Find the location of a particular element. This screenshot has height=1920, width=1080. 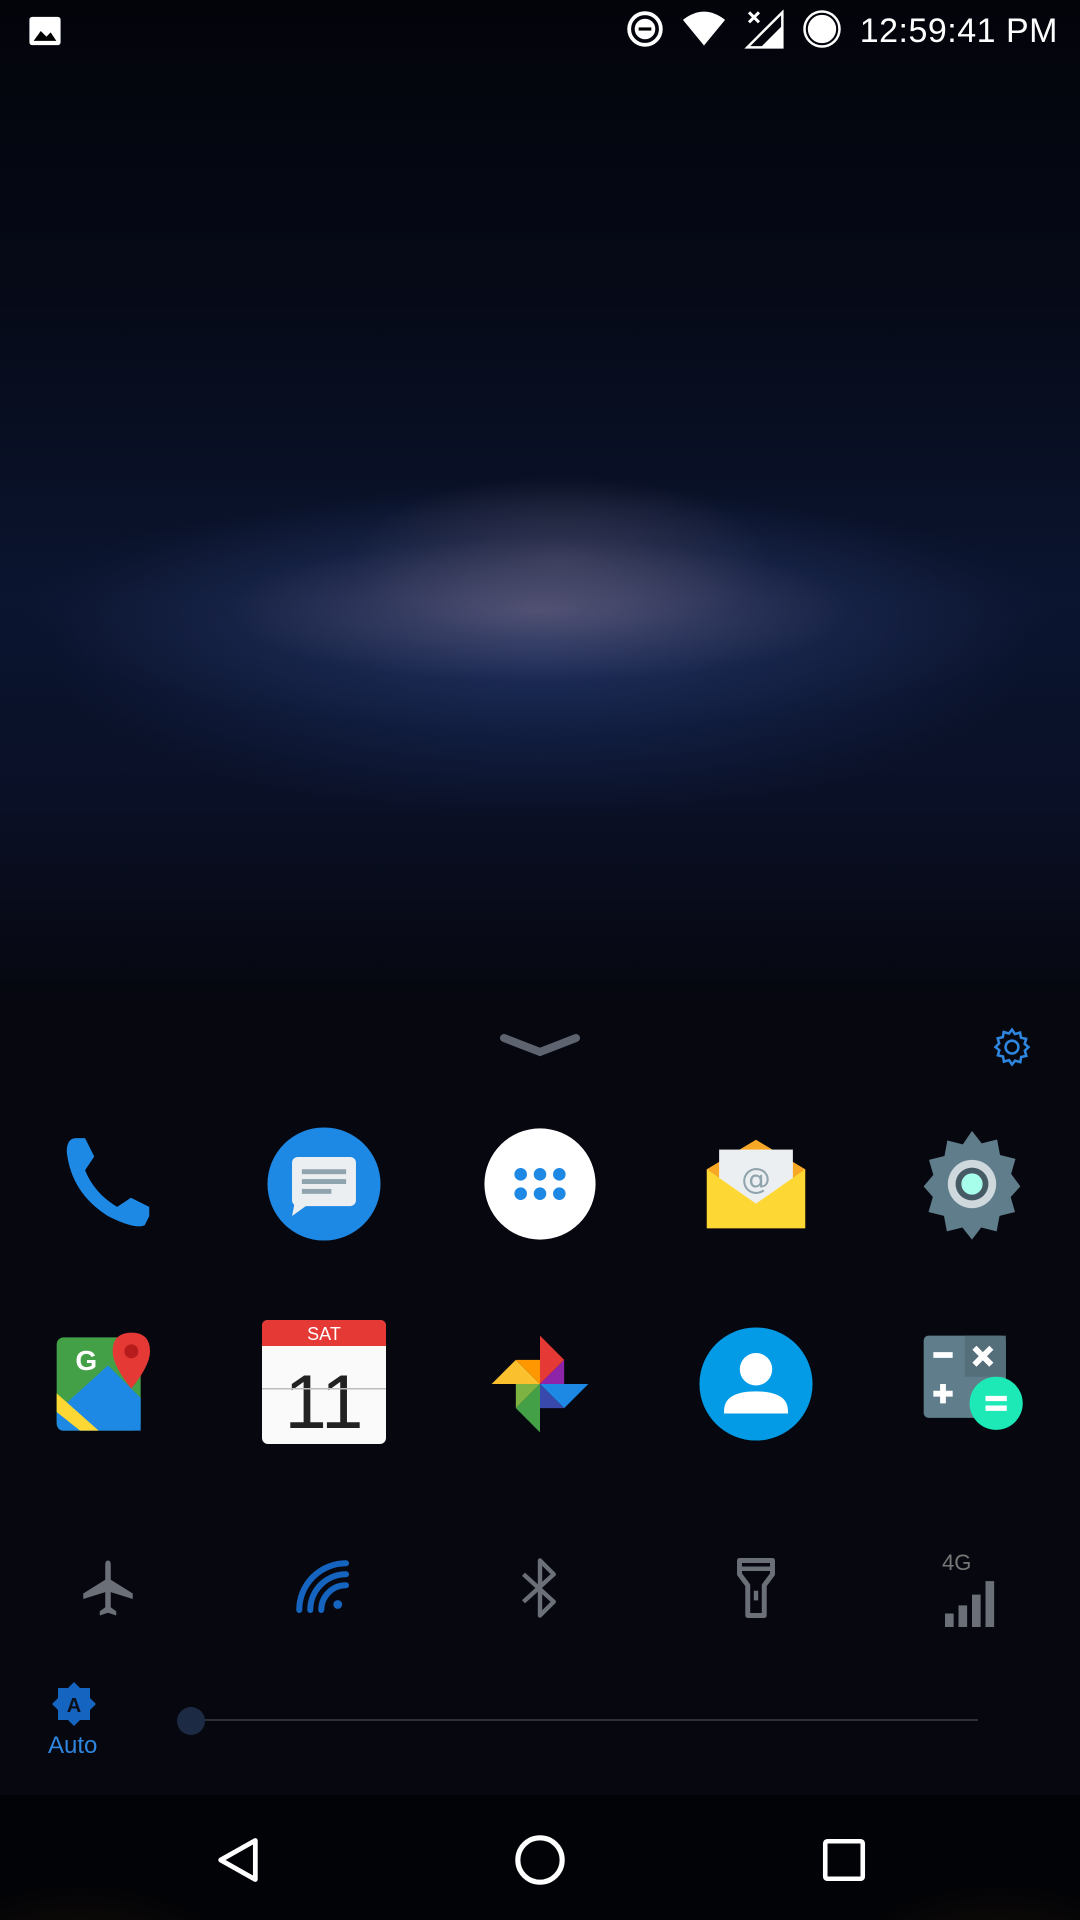

back-button is located at coordinates (238, 1860).